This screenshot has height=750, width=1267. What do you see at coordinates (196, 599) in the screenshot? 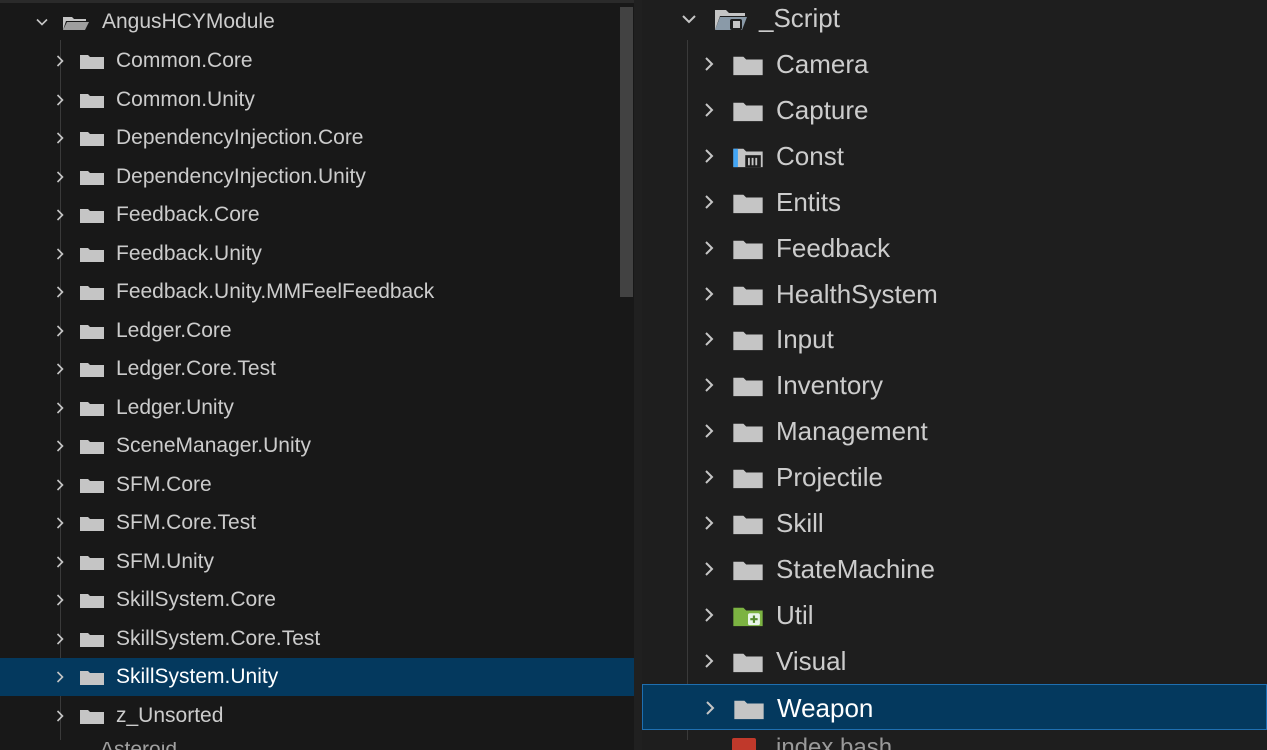
I see `tree-item-label: SkillSystem.Core` at bounding box center [196, 599].